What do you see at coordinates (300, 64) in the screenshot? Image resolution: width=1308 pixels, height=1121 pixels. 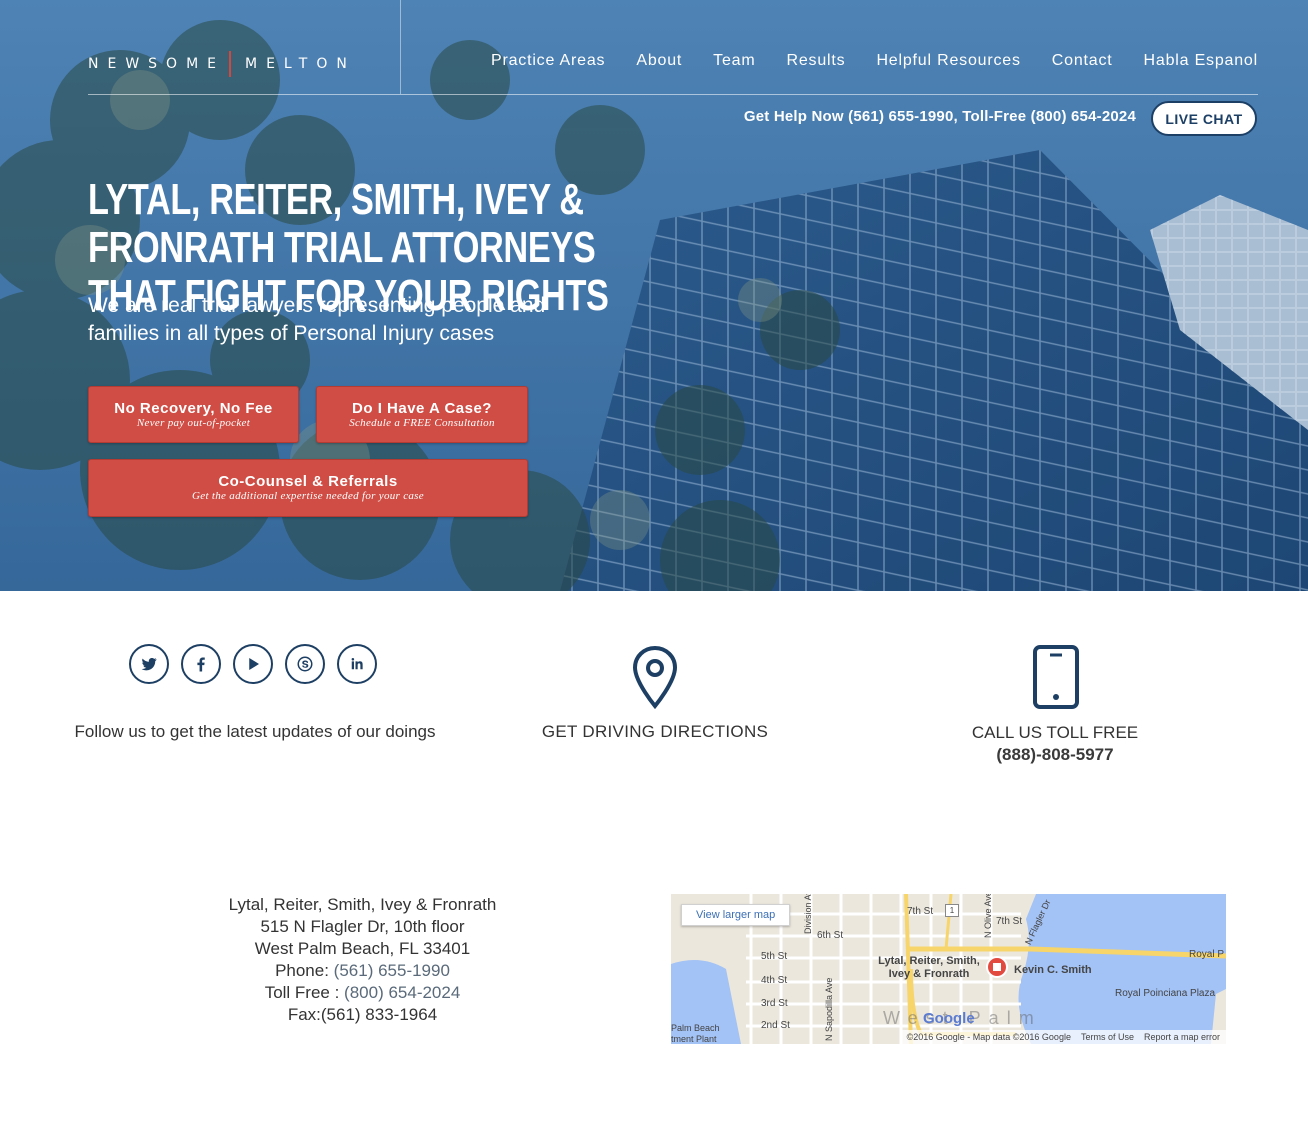 I see `logo-text-right: MELTON` at bounding box center [300, 64].